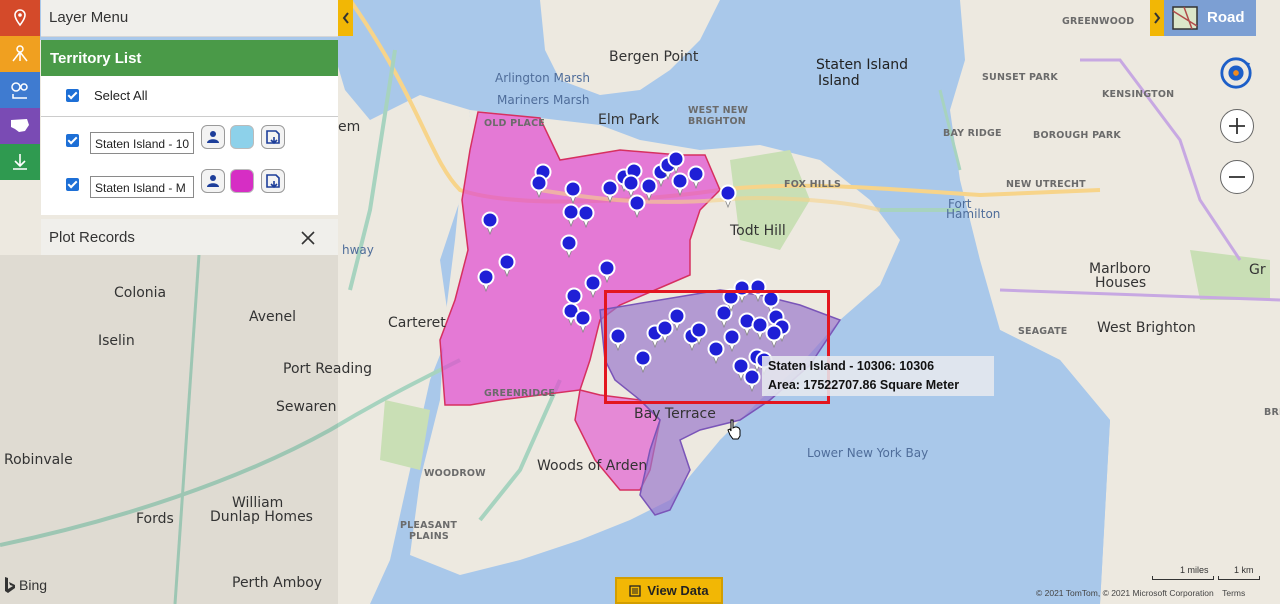  Describe the element at coordinates (718, 110) in the screenshot. I see `map-label: WEST NEW` at that location.